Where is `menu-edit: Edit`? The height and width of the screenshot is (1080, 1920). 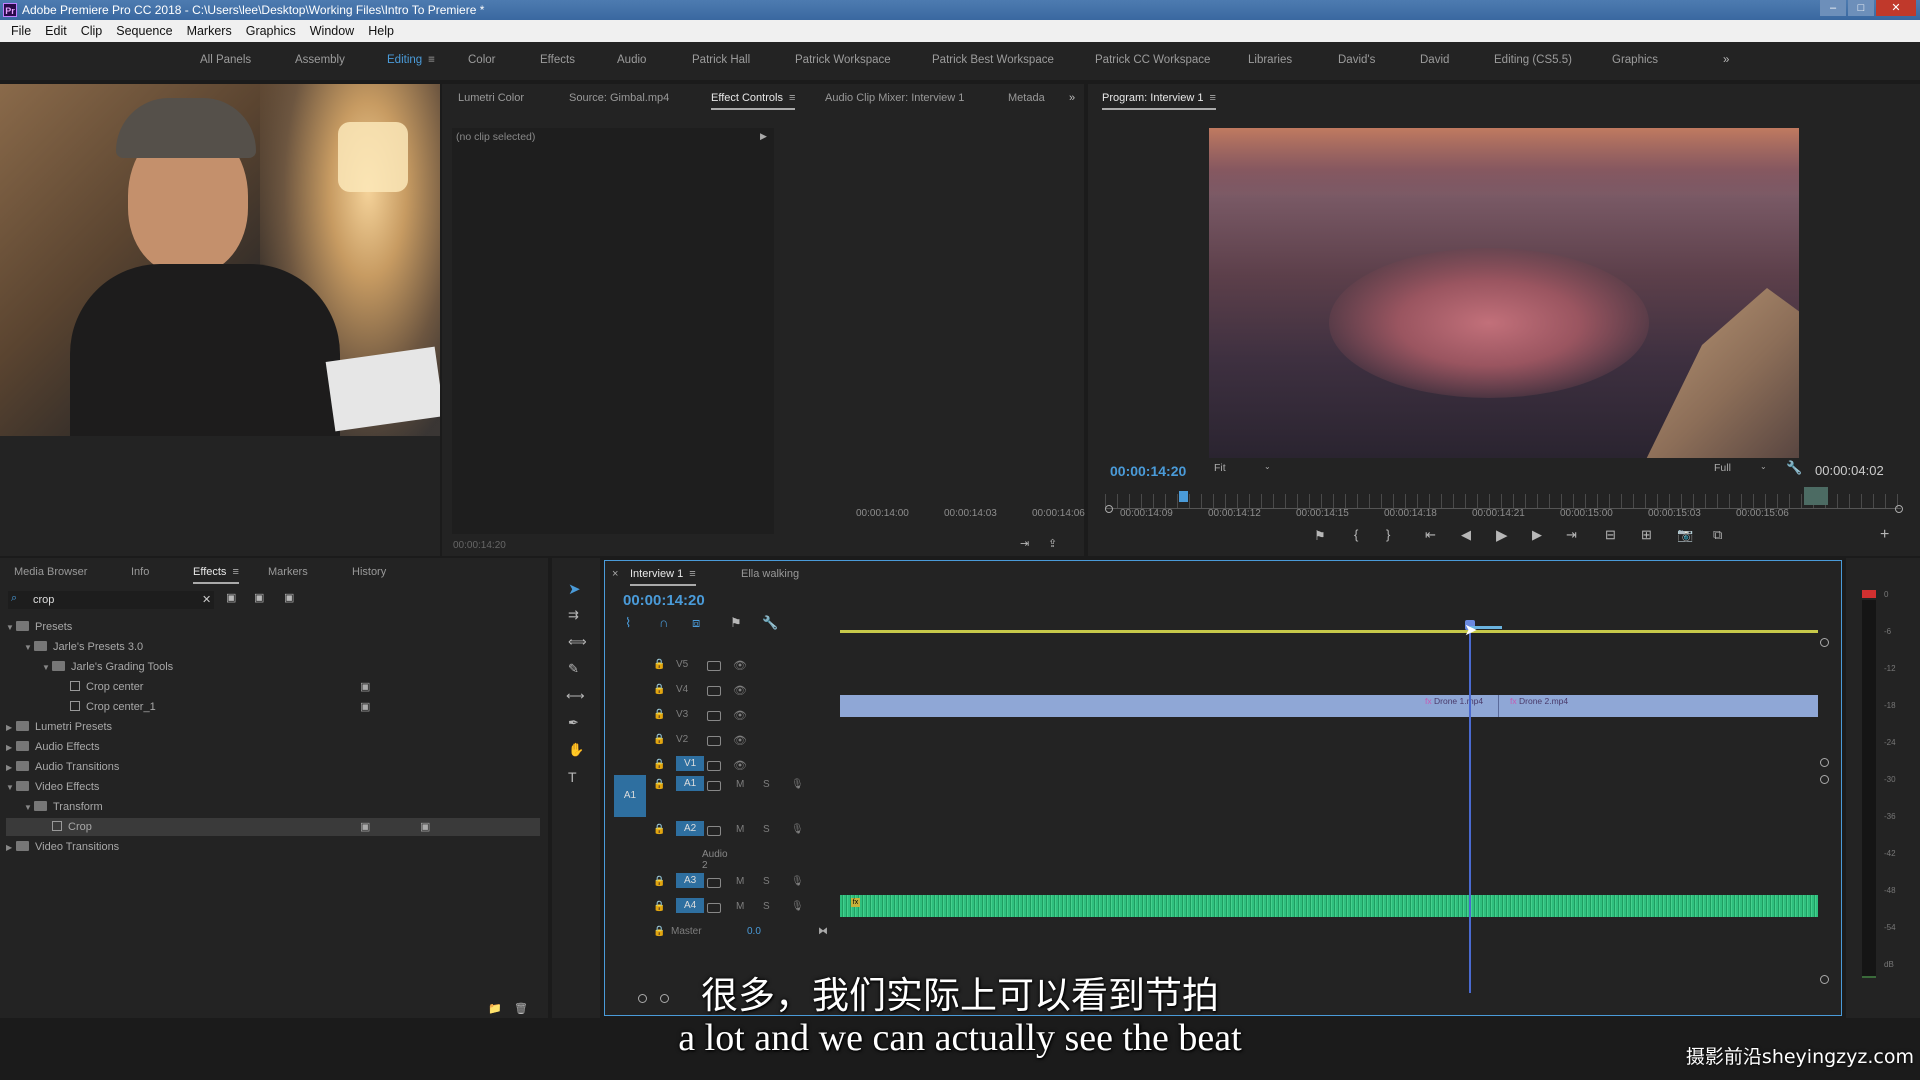 menu-edit: Edit is located at coordinates (56, 31).